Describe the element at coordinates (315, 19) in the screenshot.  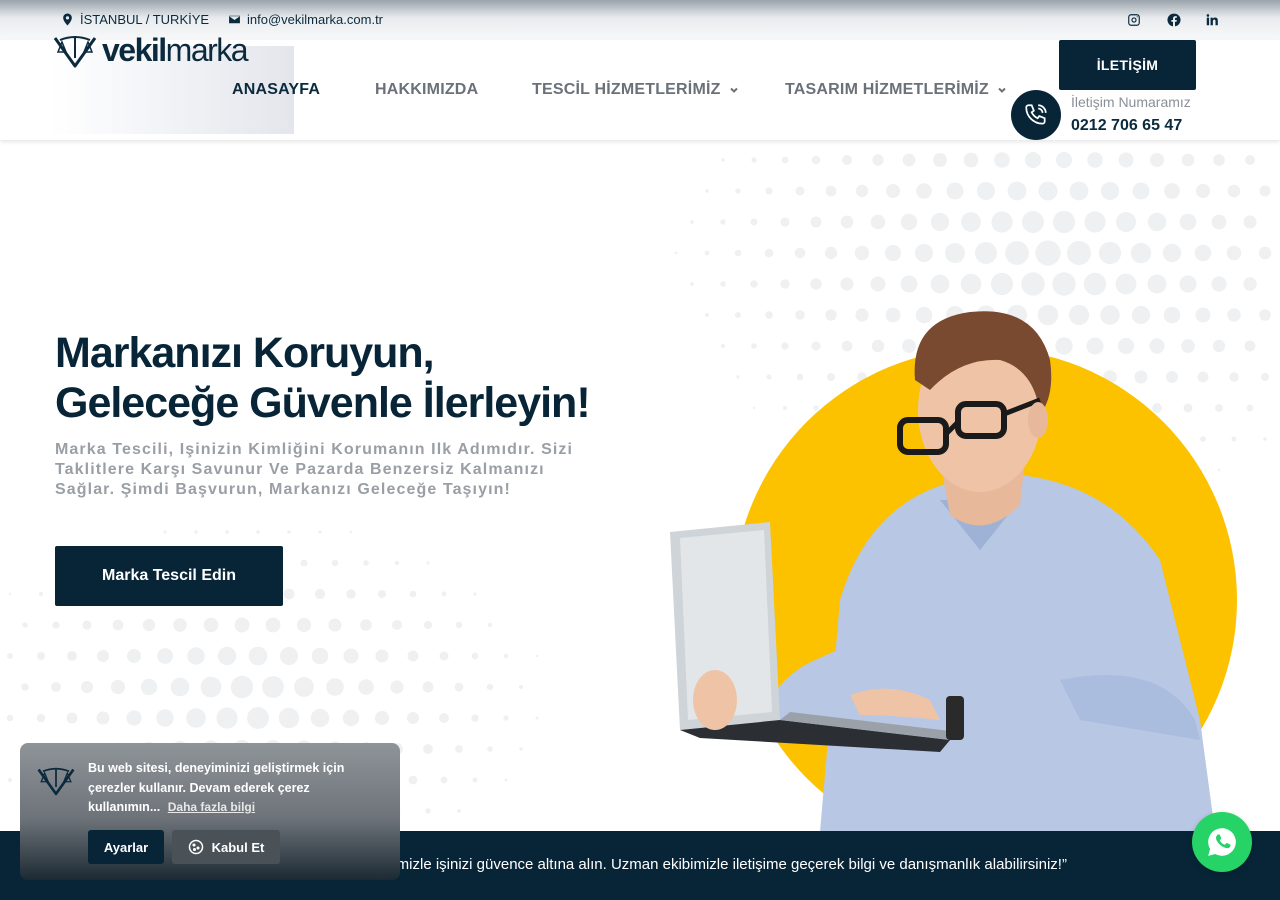
I see `email-link: info@vekilmarka.com.tr` at that location.